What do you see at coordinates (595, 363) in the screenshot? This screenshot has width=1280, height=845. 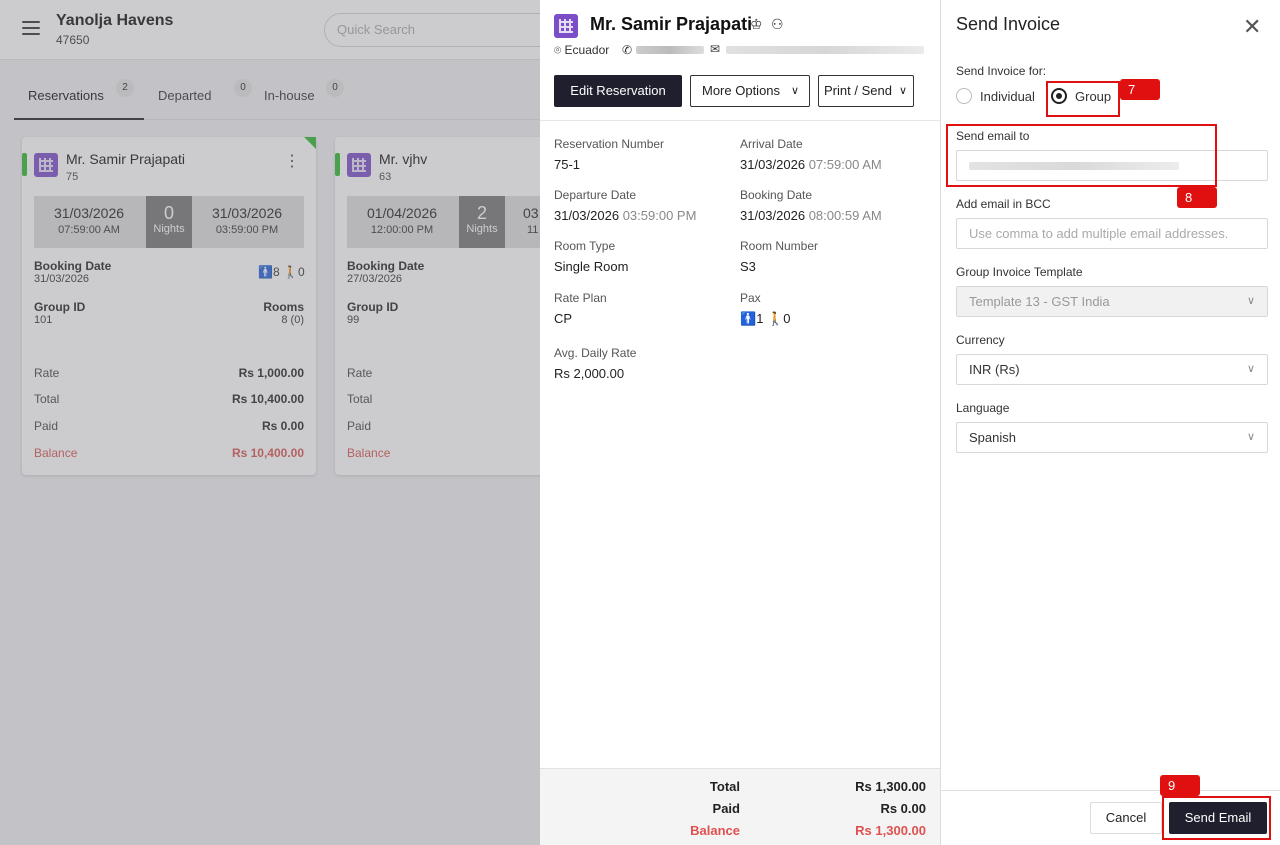 I see `avg-daily-rate-field: Avg. Daily Rate Rs 2,000.00` at bounding box center [595, 363].